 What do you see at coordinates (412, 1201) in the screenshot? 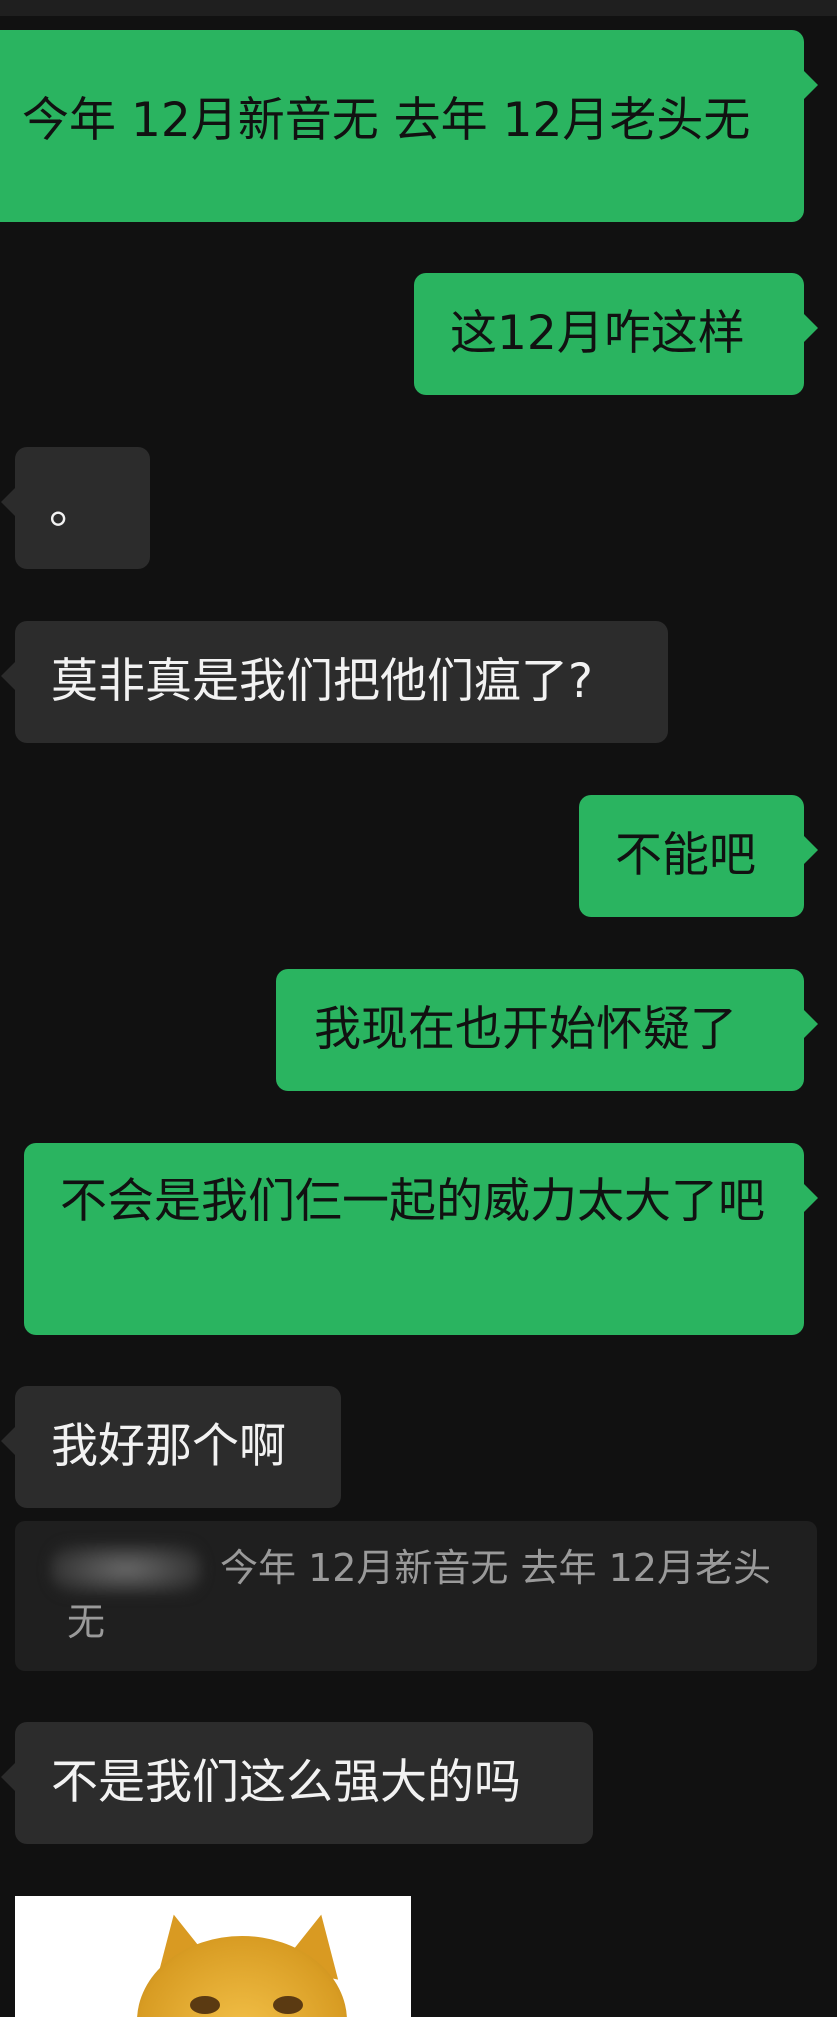
I see `message-text: 不会是我们仨一起的威力太大了吧` at bounding box center [412, 1201].